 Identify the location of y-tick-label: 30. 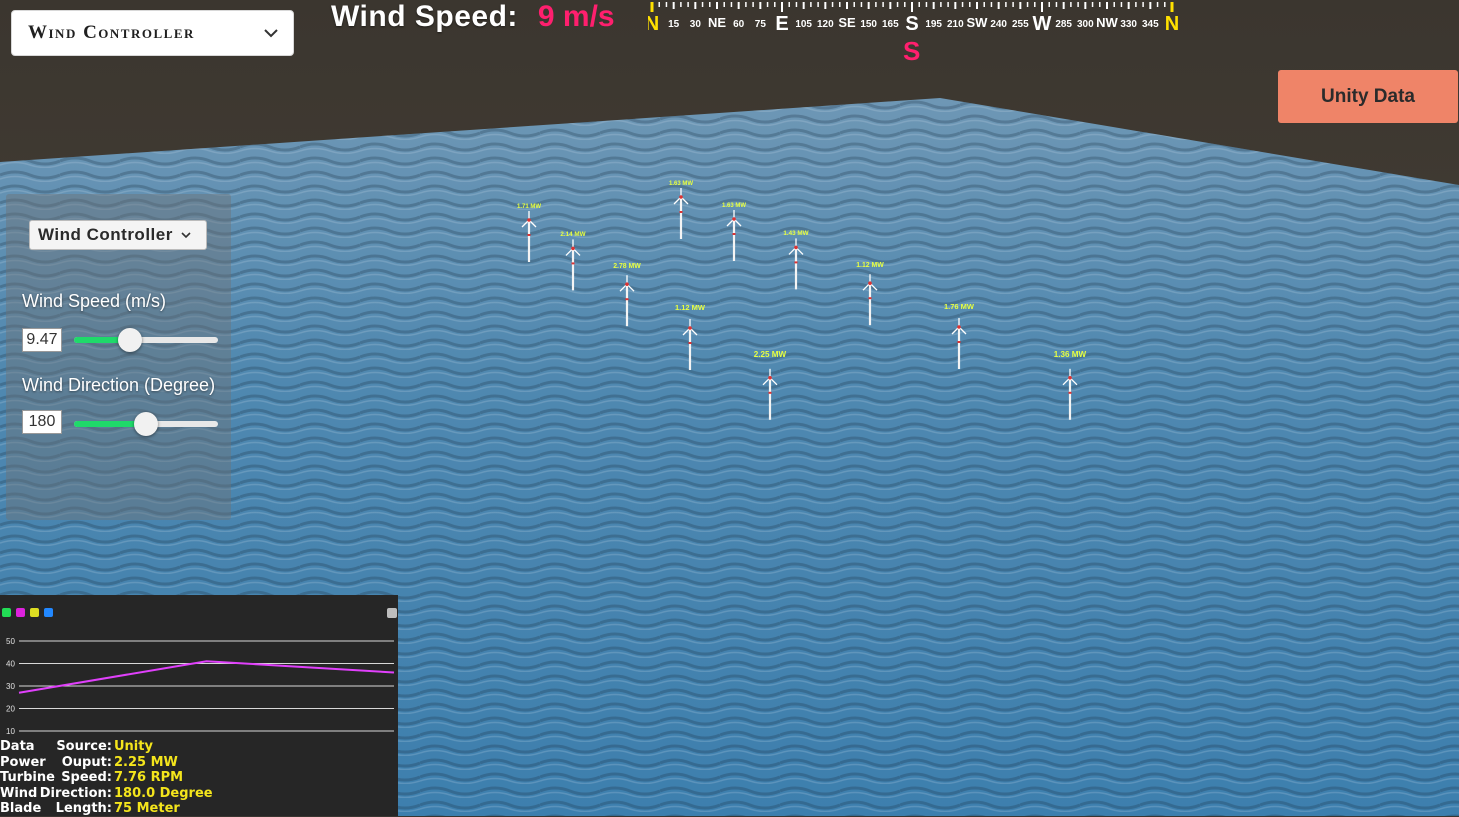
(10, 686).